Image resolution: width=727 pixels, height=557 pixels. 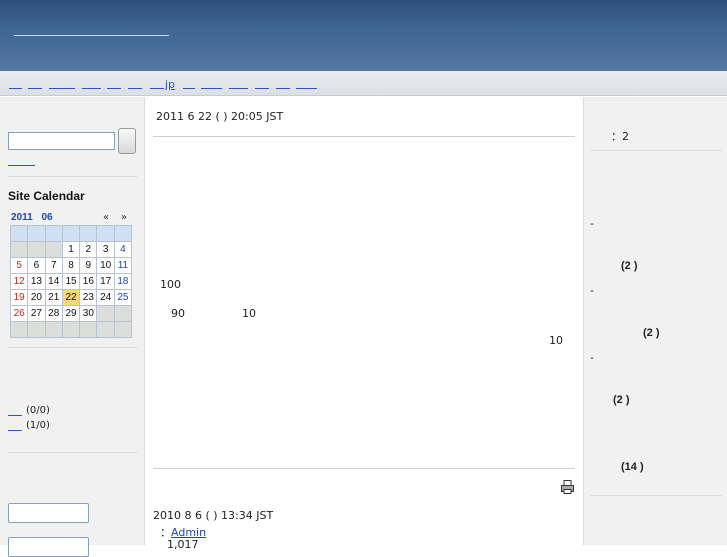 I want to click on article-date: 2010 8 6 ( ) 13:34 JST, so click(x=213, y=515).